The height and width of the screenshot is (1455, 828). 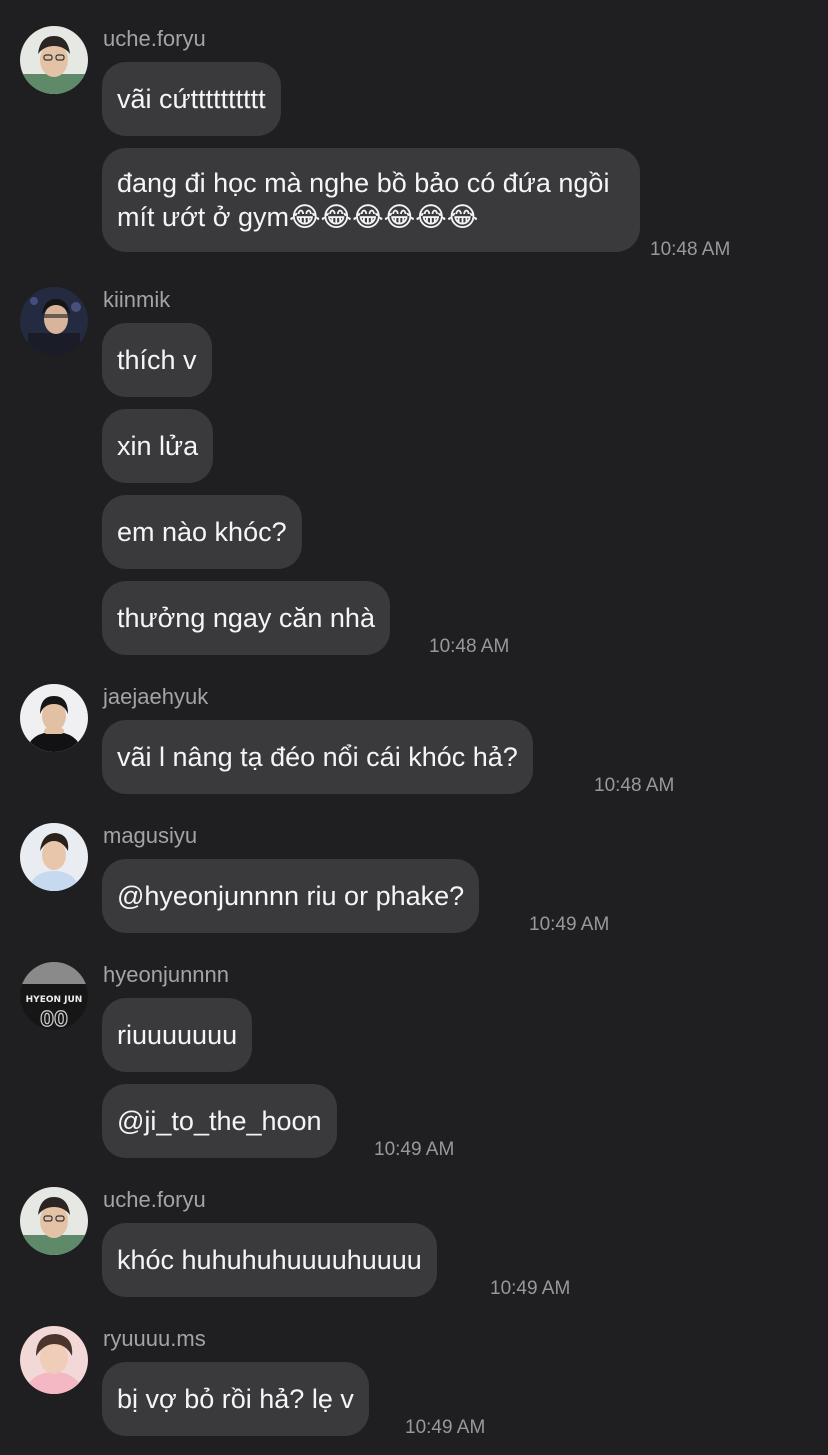 I want to click on username: kiinmik, so click(x=136, y=300).